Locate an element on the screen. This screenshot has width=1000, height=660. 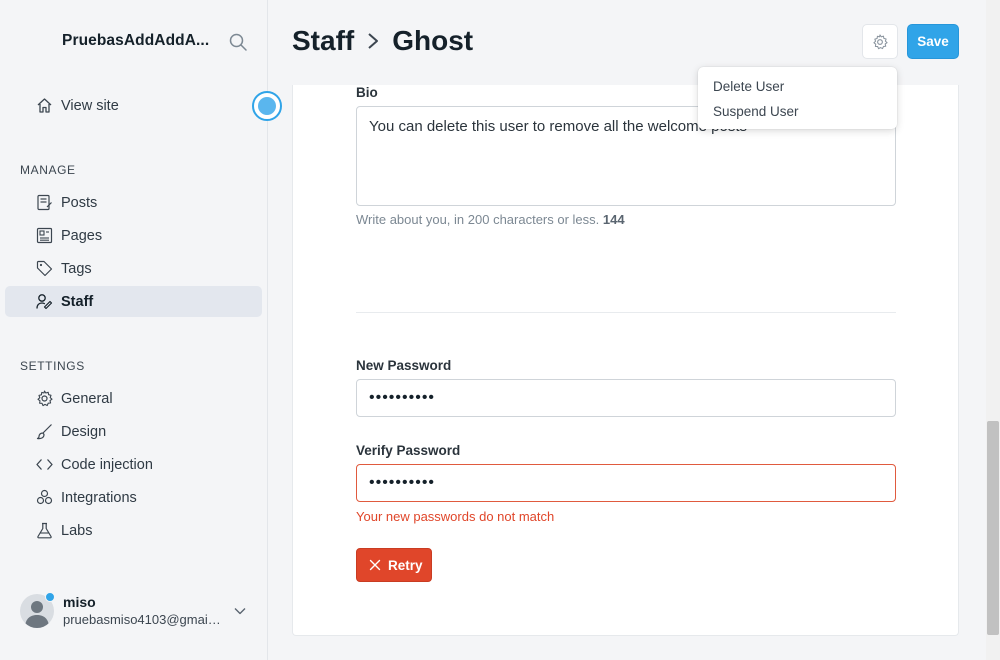
breadcrumb-current: Ghost is located at coordinates (433, 40).